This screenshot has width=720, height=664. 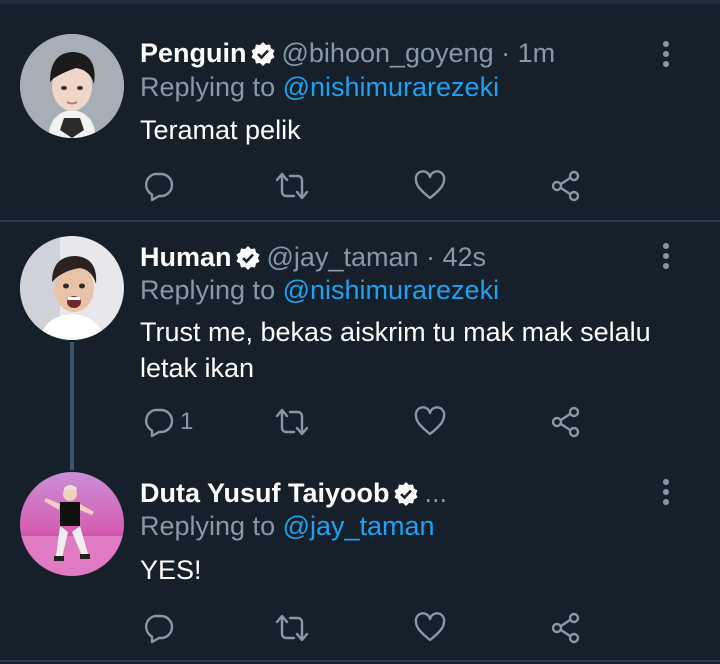 I want to click on bottom-divider, so click(x=360, y=661).